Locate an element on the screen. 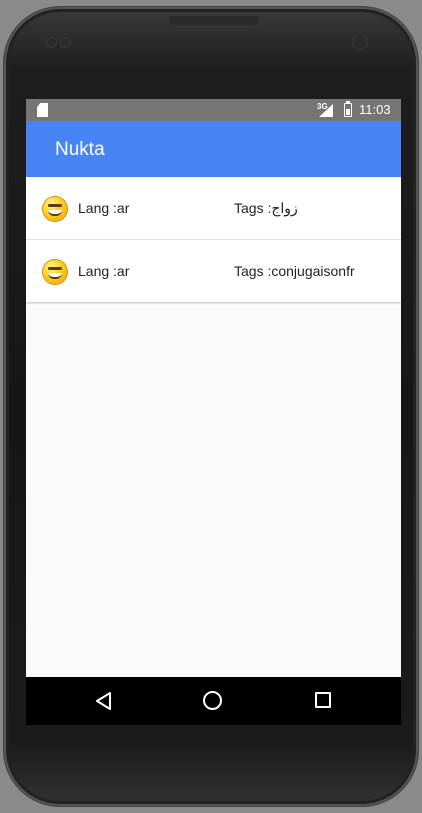 The image size is (422, 813). status-bar: 3G 11:03 is located at coordinates (213, 110).